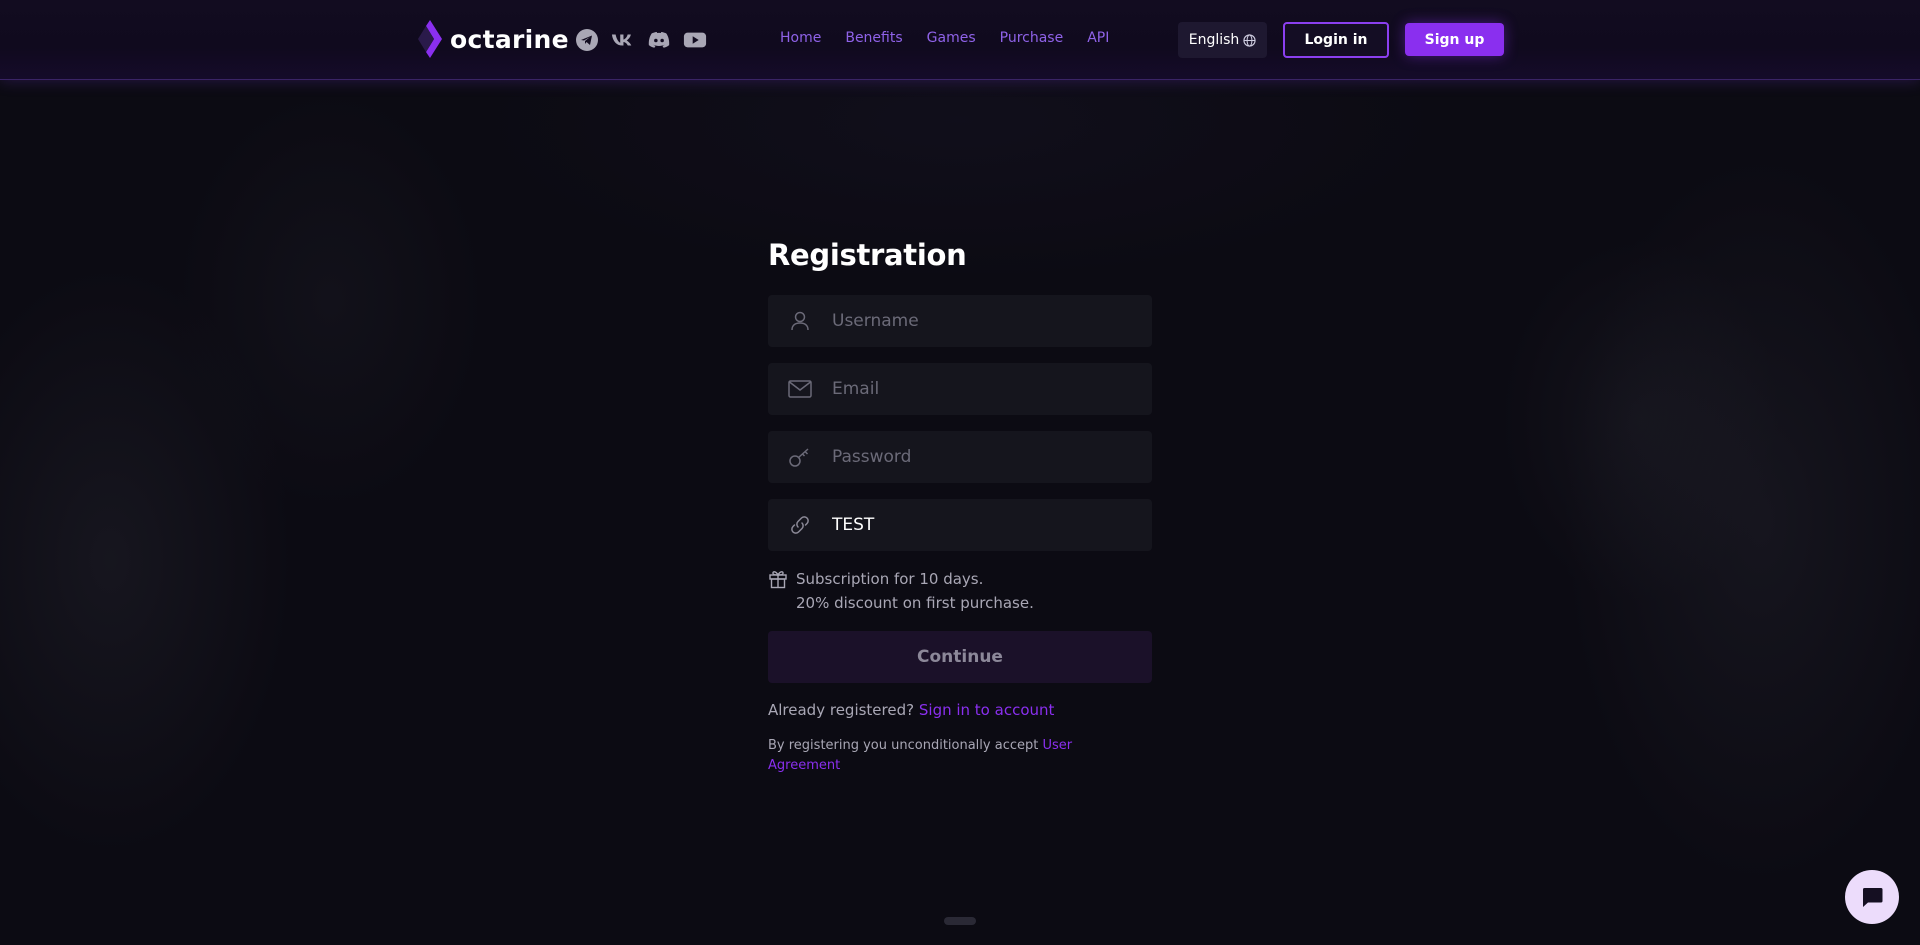 The image size is (1920, 945). Describe the element at coordinates (1336, 40) in the screenshot. I see `login-button: Login in` at that location.